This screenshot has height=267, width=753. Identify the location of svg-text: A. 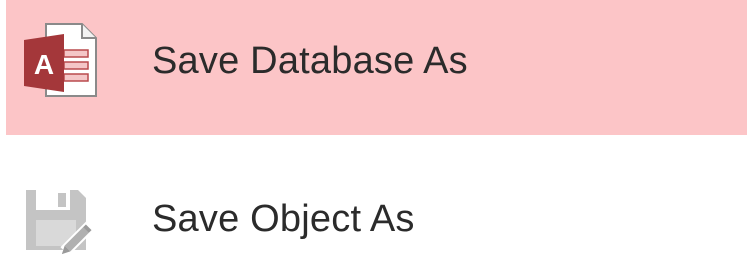
(44, 64).